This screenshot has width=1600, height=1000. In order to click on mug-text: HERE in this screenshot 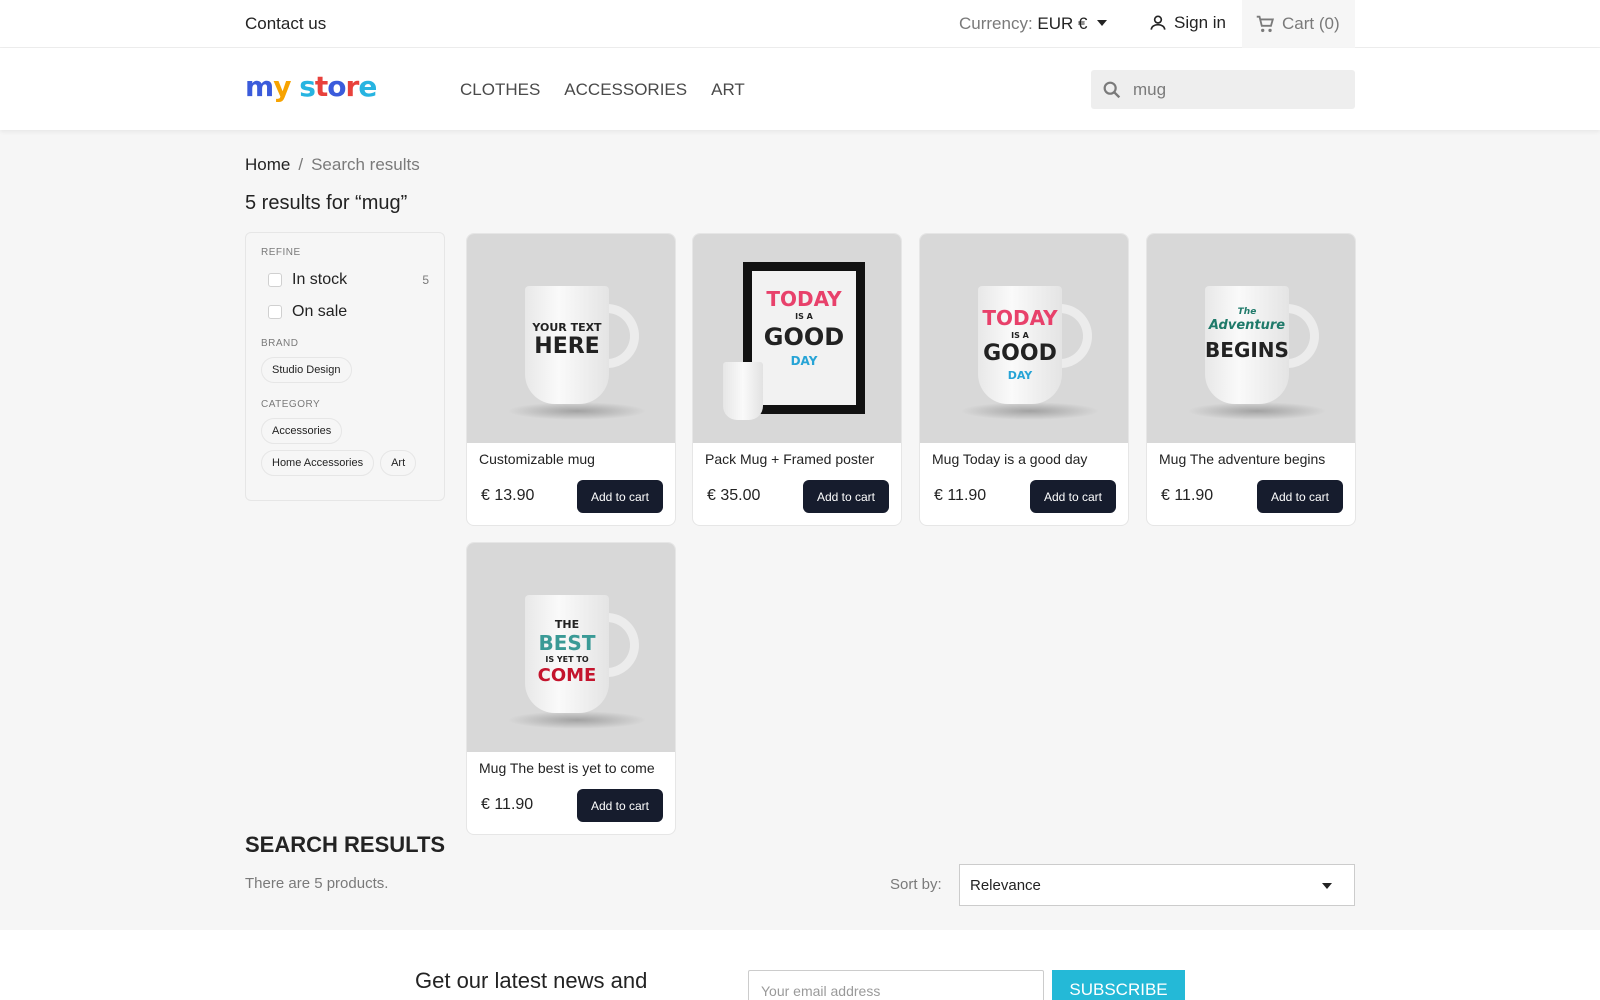, I will do `click(567, 346)`.